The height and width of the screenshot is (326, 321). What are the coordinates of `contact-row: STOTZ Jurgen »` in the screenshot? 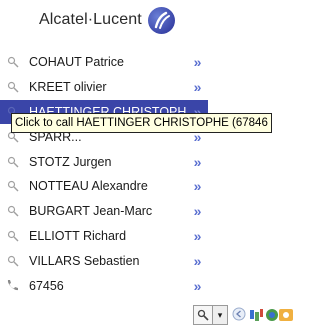 It's located at (104, 161).